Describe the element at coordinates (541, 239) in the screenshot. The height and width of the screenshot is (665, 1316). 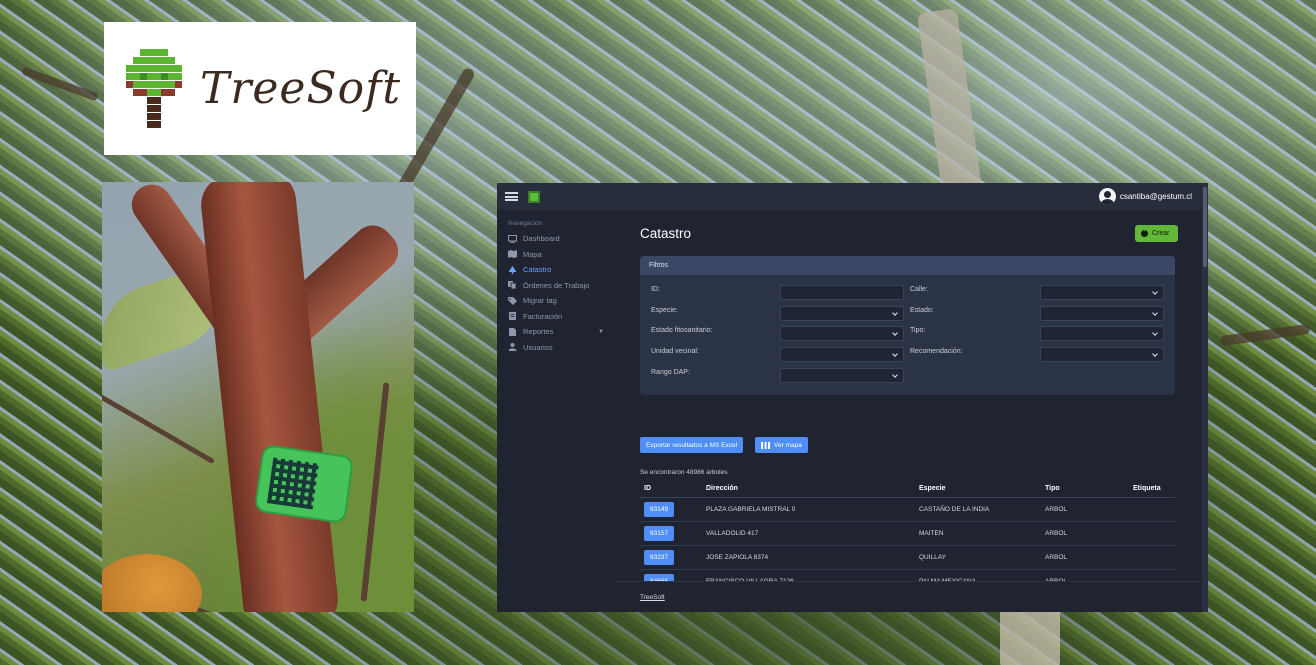
I see `sidebar-item-label: Dashboard` at that location.